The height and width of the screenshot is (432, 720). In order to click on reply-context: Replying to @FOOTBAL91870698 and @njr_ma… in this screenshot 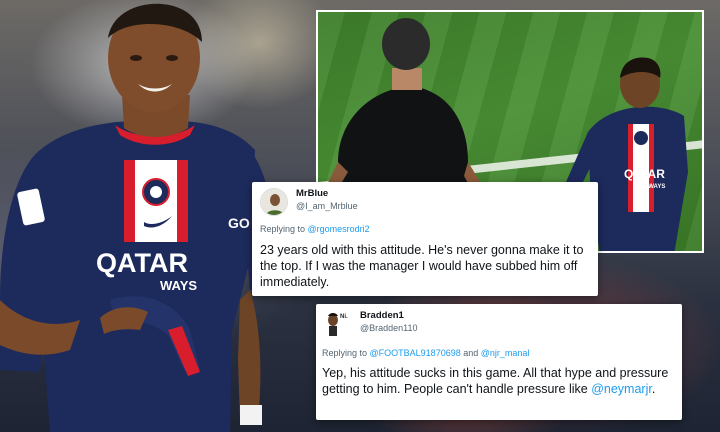, I will do `click(425, 353)`.